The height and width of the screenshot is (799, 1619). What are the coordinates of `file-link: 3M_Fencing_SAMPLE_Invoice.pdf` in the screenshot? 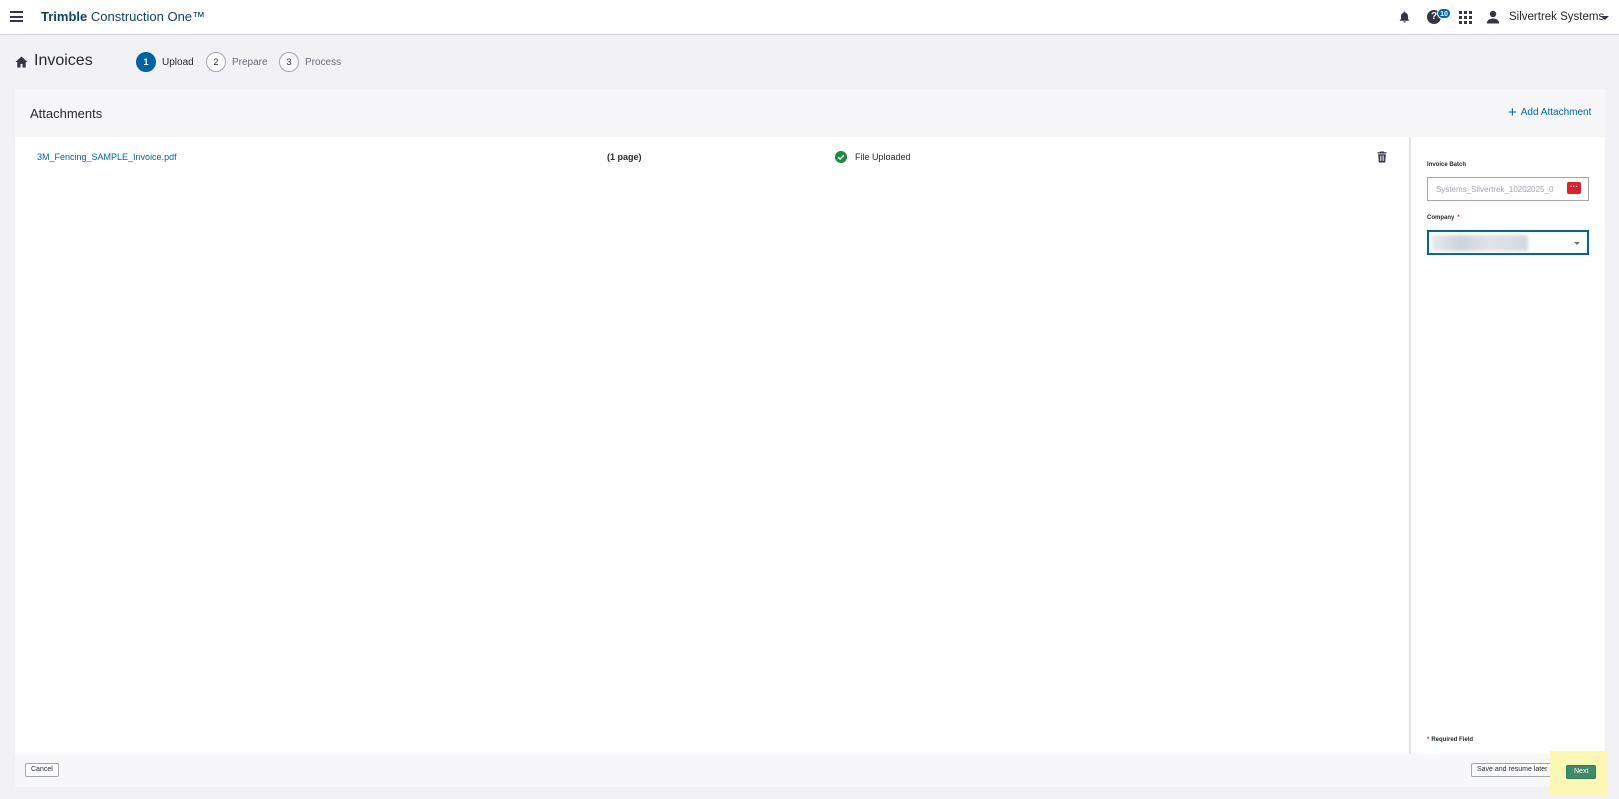 It's located at (107, 157).